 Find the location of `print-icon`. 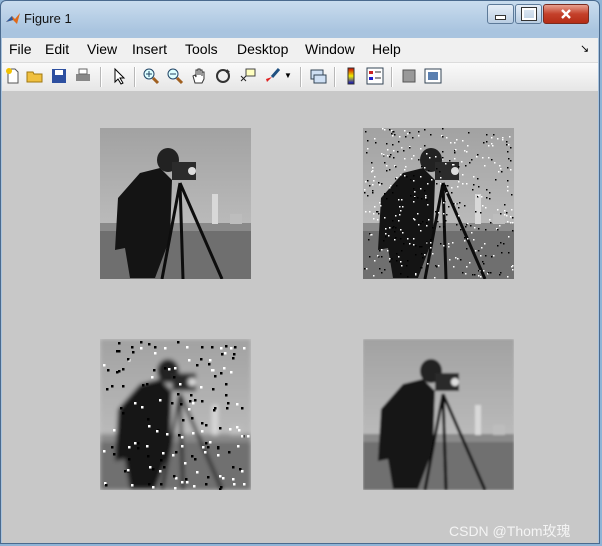

print-icon is located at coordinates (83, 76).